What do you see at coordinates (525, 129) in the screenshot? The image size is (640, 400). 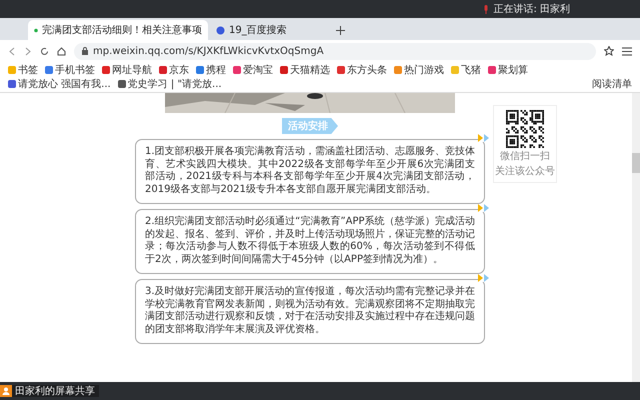 I see `qr-code` at bounding box center [525, 129].